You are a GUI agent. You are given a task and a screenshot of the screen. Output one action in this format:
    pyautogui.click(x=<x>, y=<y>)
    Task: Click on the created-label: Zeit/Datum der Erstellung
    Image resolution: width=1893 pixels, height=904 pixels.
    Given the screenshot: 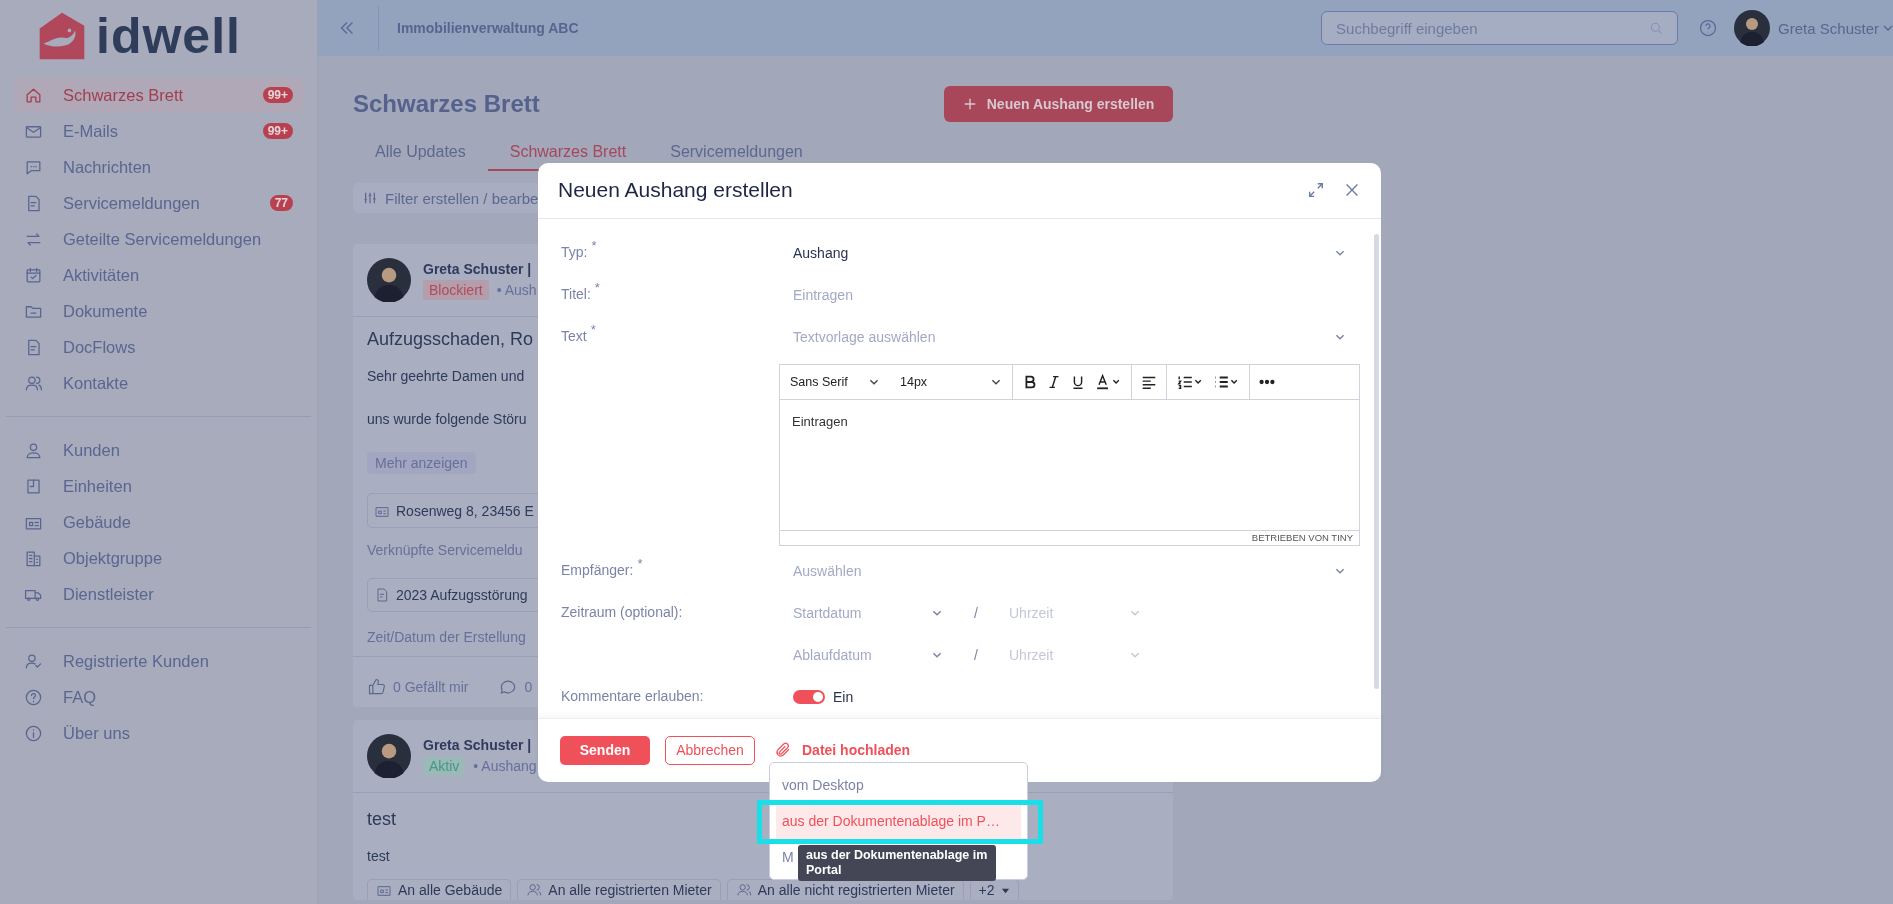 What is the action you would take?
    pyautogui.click(x=446, y=637)
    